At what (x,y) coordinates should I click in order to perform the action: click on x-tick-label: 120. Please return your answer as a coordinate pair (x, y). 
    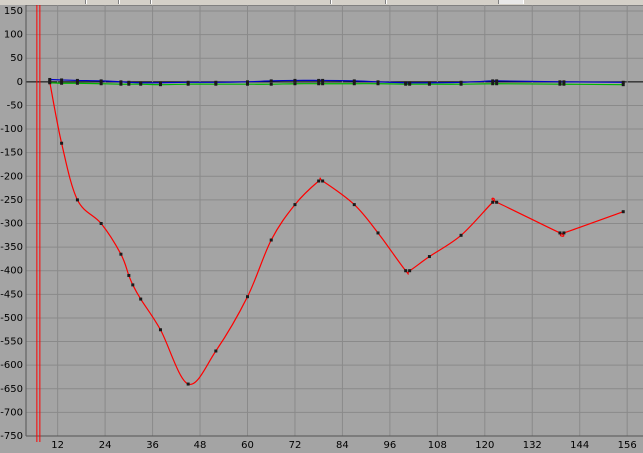
    Looking at the image, I should click on (484, 445).